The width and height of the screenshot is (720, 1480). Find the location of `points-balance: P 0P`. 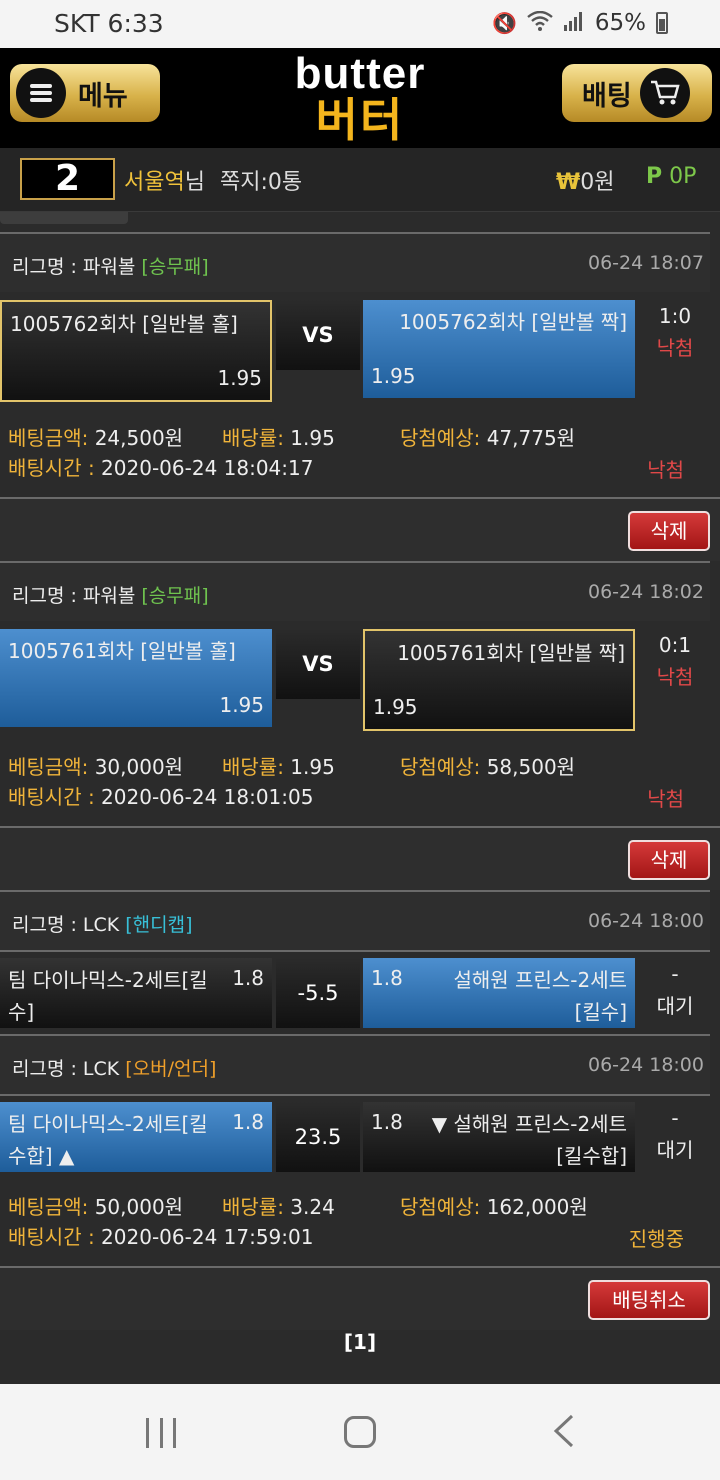

points-balance: P 0P is located at coordinates (671, 176).